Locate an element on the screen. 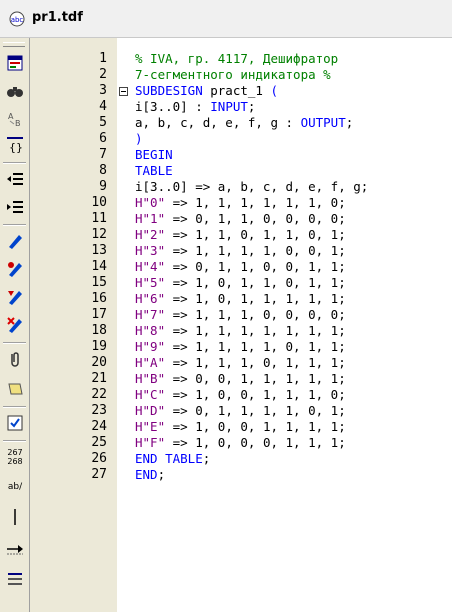  line-number: 12 is located at coordinates (99, 234).